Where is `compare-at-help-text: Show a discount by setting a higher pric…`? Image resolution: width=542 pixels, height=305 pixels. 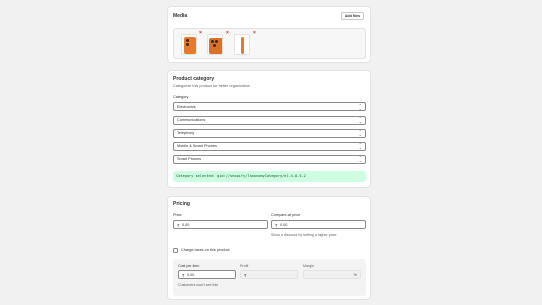 compare-at-help-text: Show a discount by setting a higher pric… is located at coordinates (304, 235).